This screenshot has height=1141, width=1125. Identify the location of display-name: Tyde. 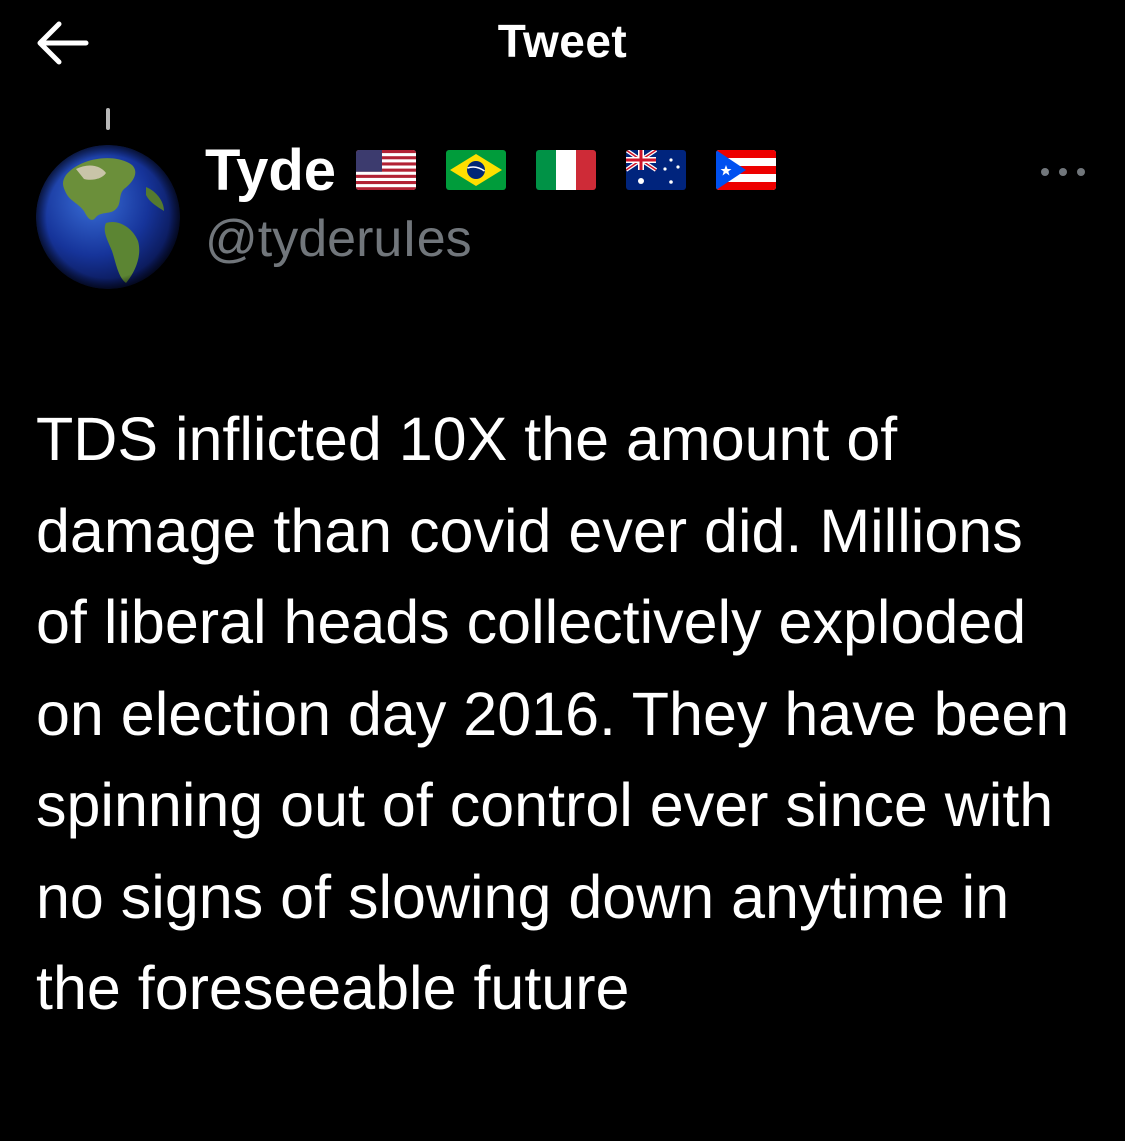
(270, 170).